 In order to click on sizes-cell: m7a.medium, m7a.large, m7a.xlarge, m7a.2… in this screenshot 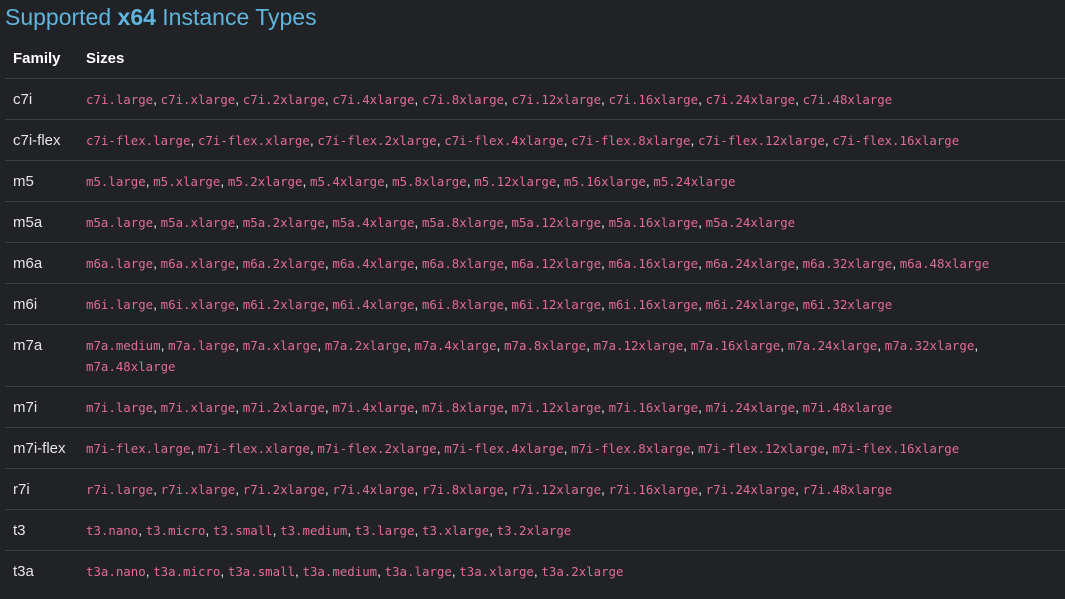, I will do `click(575, 355)`.